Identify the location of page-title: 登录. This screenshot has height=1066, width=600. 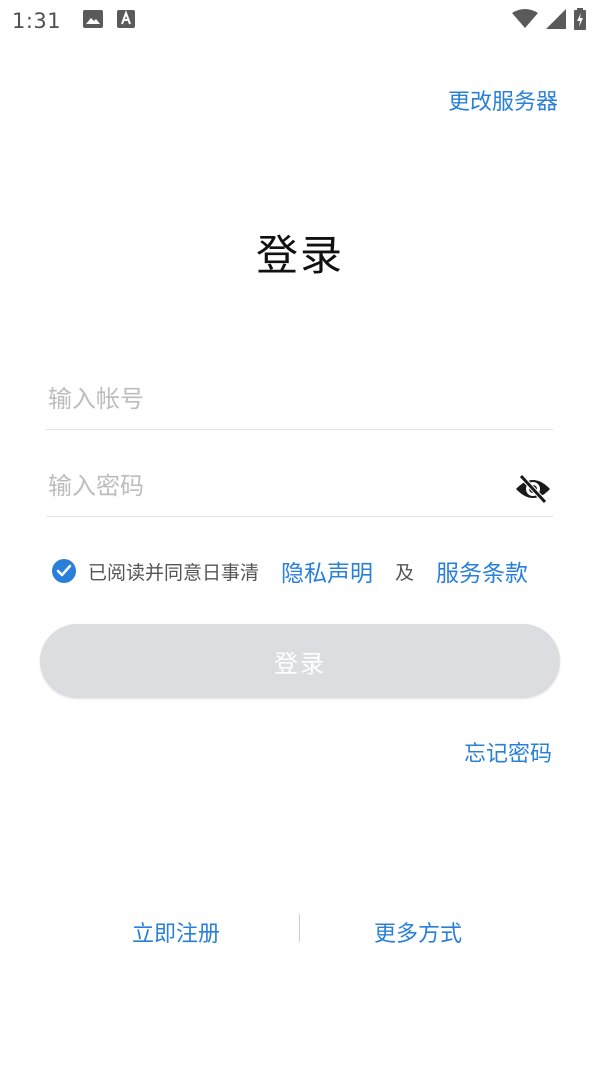
(299, 255).